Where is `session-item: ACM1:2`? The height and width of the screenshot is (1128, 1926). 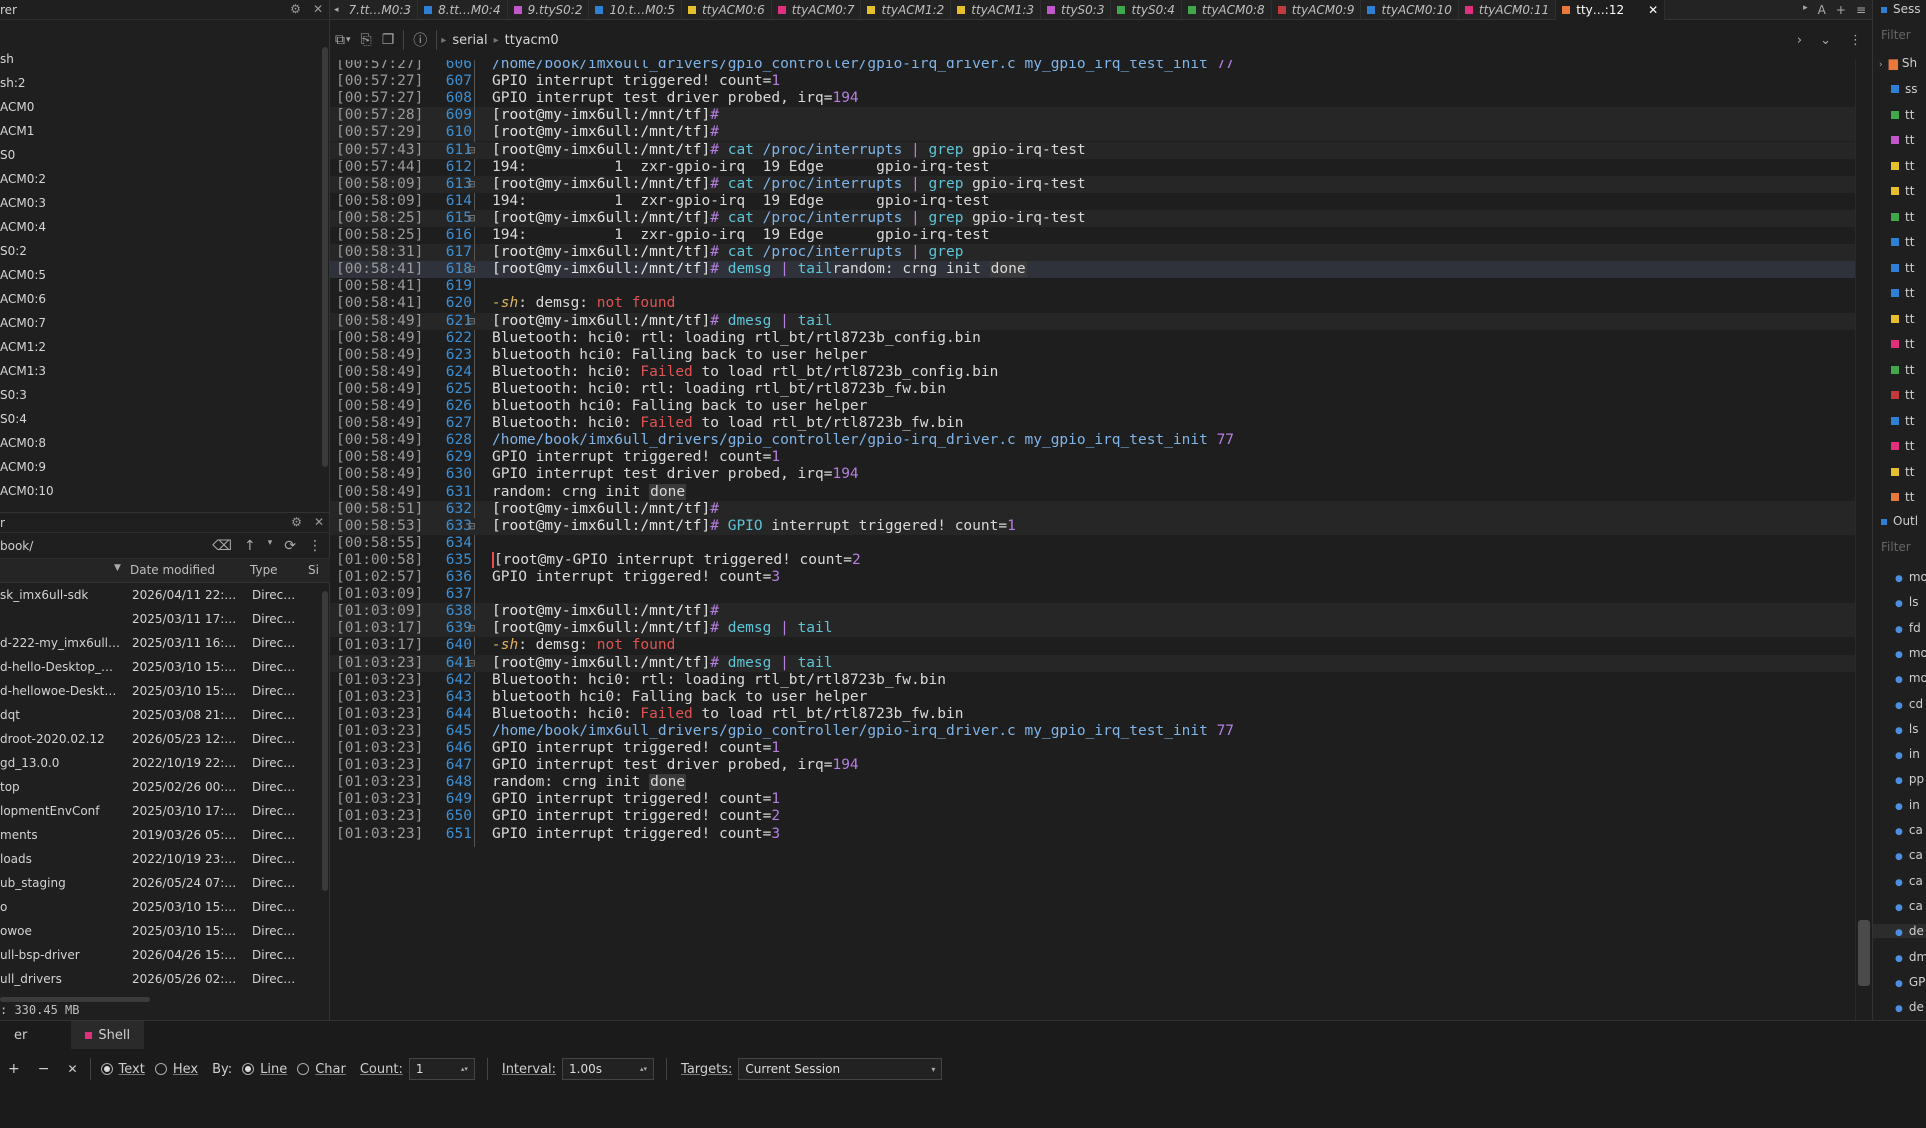 session-item: ACM1:2 is located at coordinates (159, 347).